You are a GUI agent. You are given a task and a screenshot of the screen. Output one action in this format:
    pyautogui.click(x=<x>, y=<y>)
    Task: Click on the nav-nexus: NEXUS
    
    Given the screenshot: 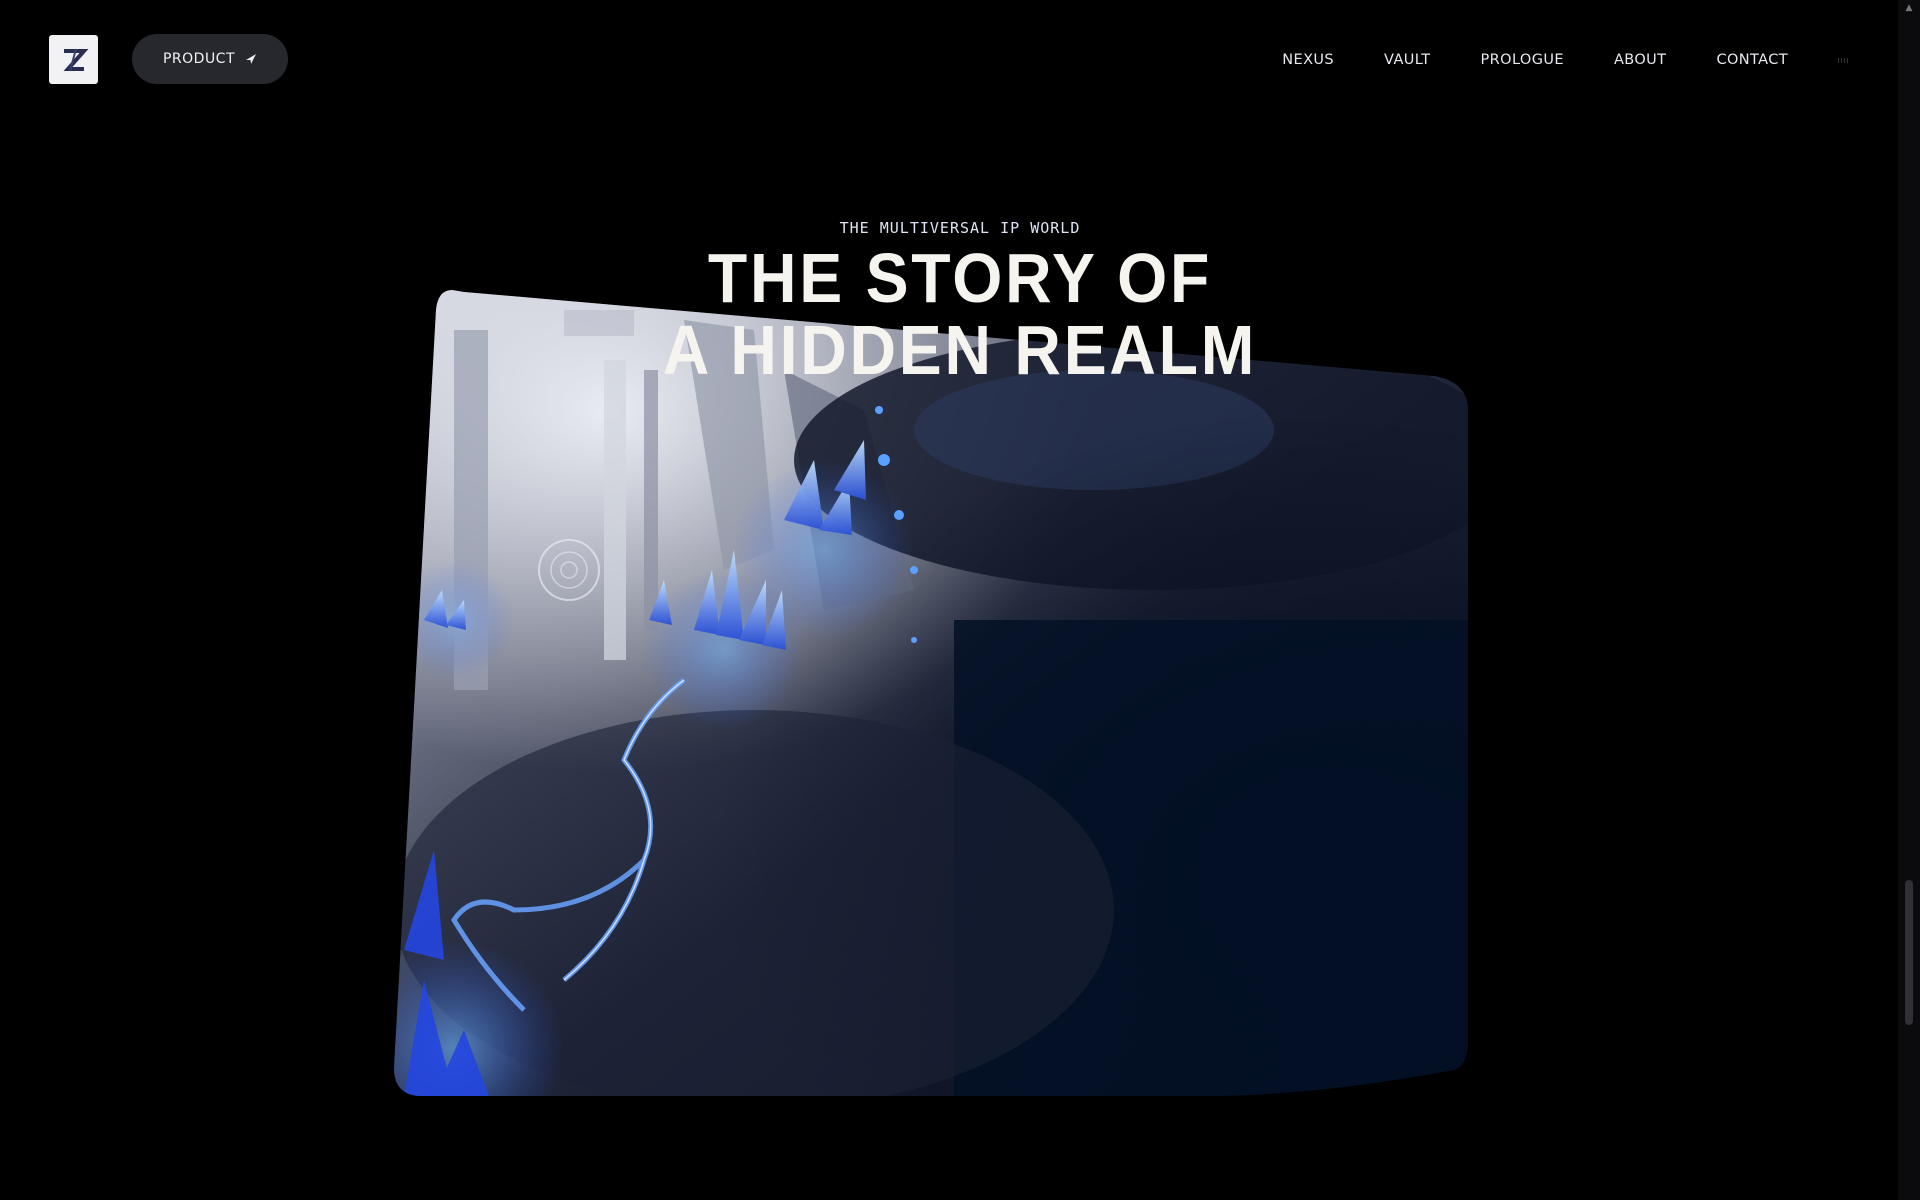 What is the action you would take?
    pyautogui.click(x=1308, y=60)
    